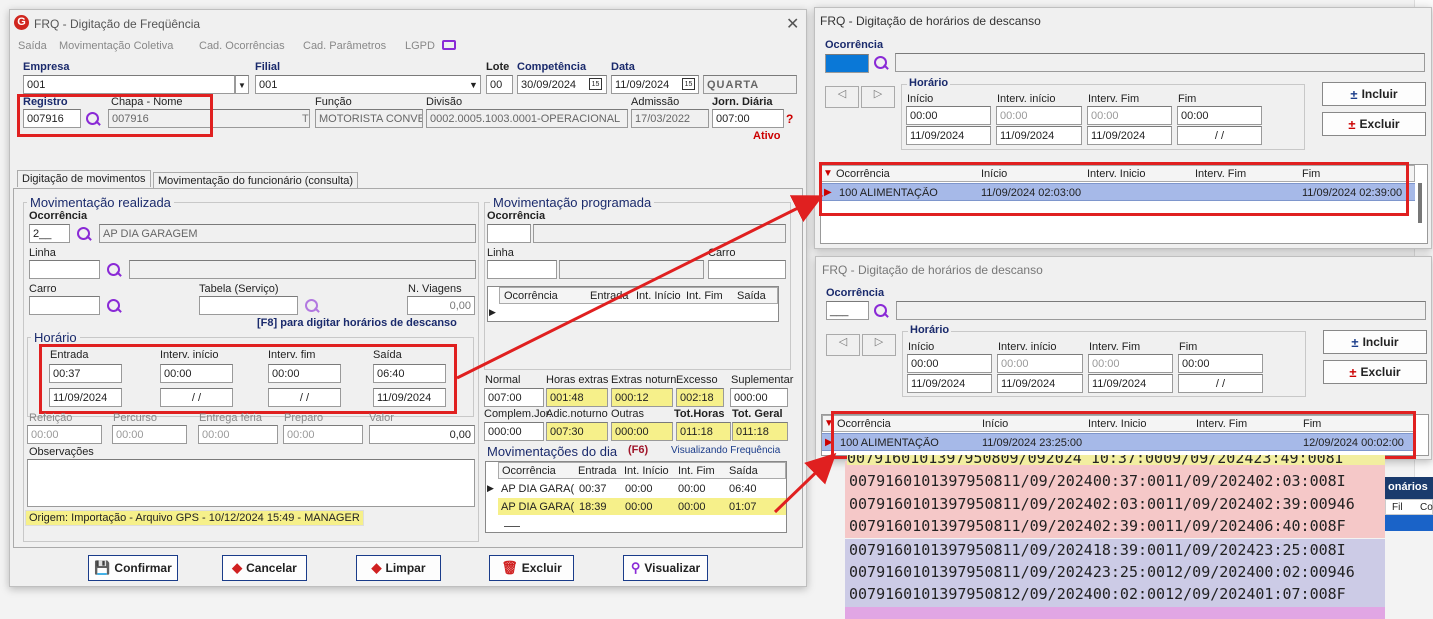 This screenshot has width=1433, height=619. What do you see at coordinates (1374, 94) in the screenshot?
I see `dlg1-incluir-button: ± Incluir` at bounding box center [1374, 94].